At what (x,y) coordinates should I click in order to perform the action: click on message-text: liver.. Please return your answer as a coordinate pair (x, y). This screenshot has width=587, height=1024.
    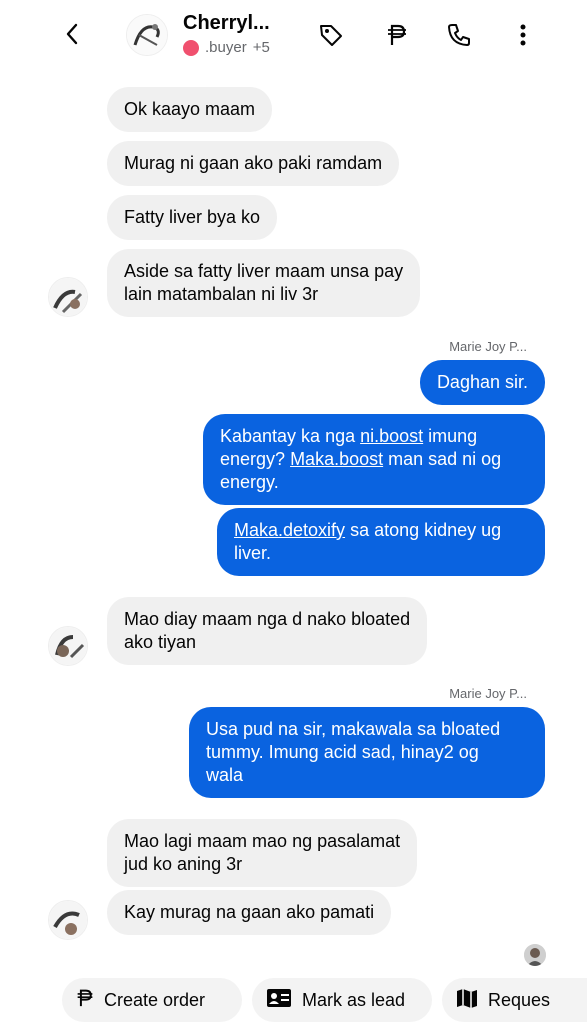
    Looking at the image, I should click on (253, 553).